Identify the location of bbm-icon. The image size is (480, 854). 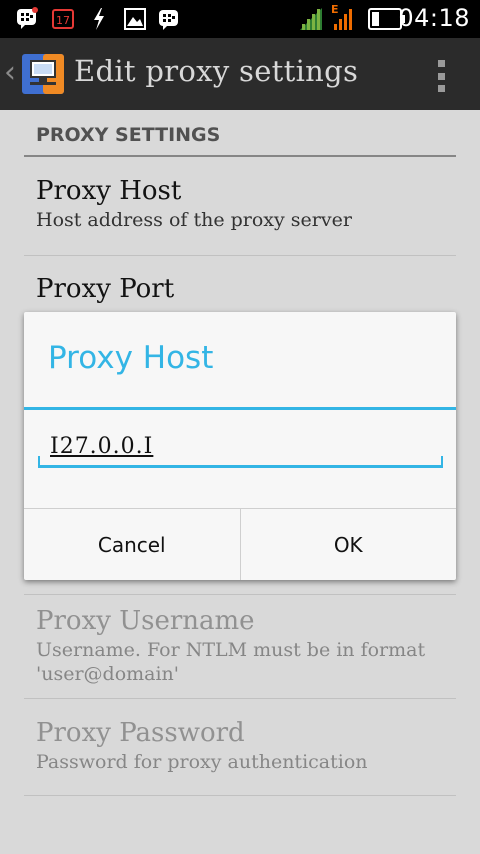
(27, 18).